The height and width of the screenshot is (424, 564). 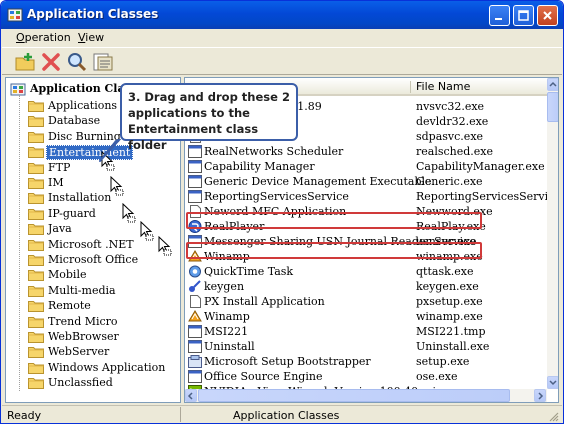 I want to click on delete-icon, so click(x=51, y=62).